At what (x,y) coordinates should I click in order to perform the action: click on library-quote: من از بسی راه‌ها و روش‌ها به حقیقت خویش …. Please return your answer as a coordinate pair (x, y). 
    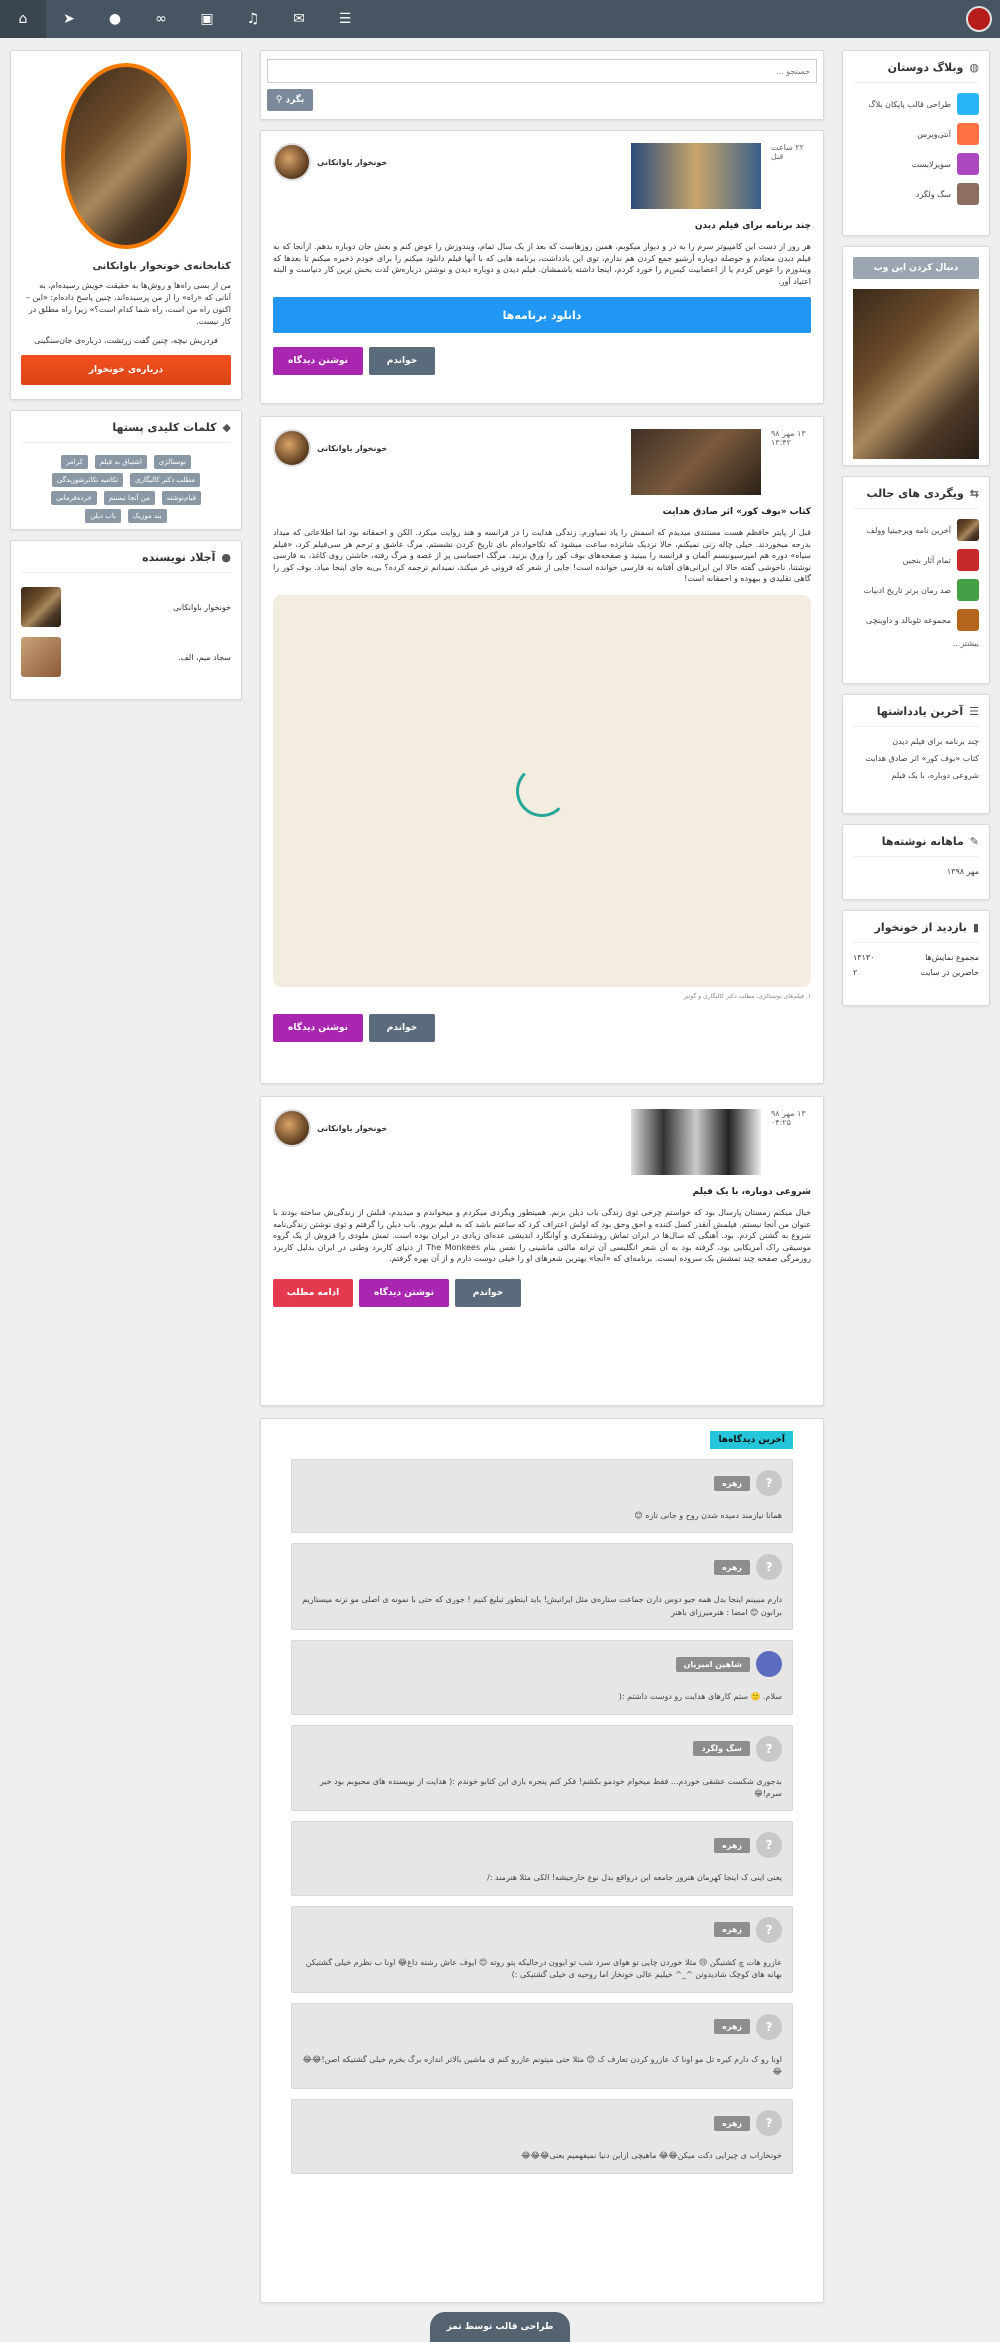
    Looking at the image, I should click on (128, 303).